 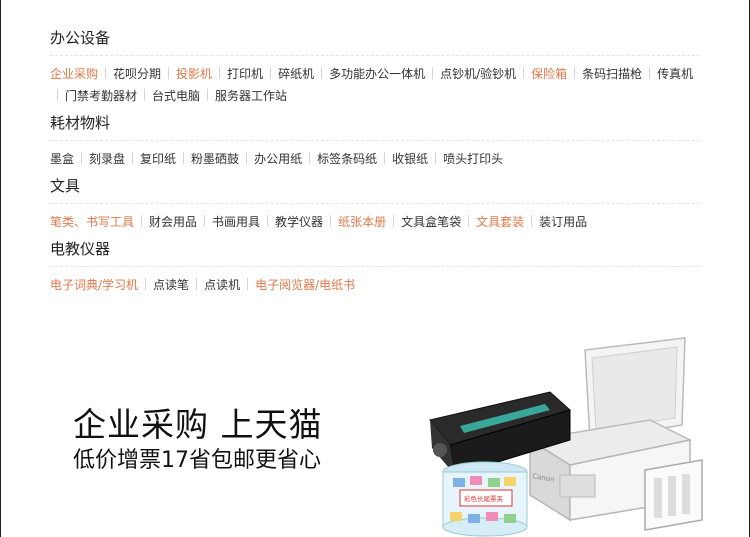 What do you see at coordinates (305, 285) in the screenshot?
I see `category-link: 电子阅览器/电纸书` at bounding box center [305, 285].